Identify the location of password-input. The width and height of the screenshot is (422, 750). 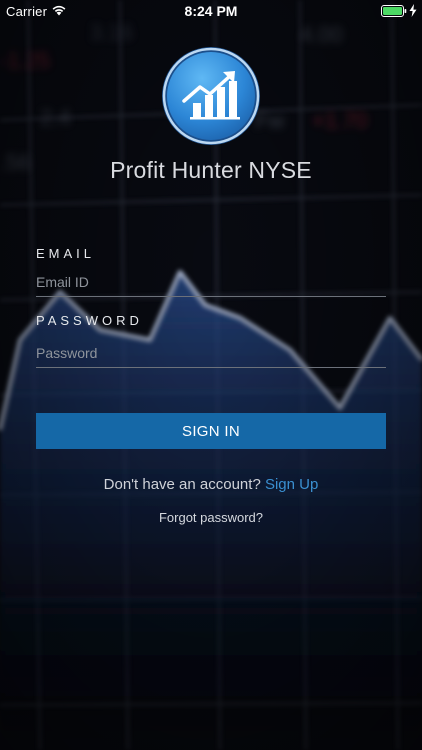
(211, 353).